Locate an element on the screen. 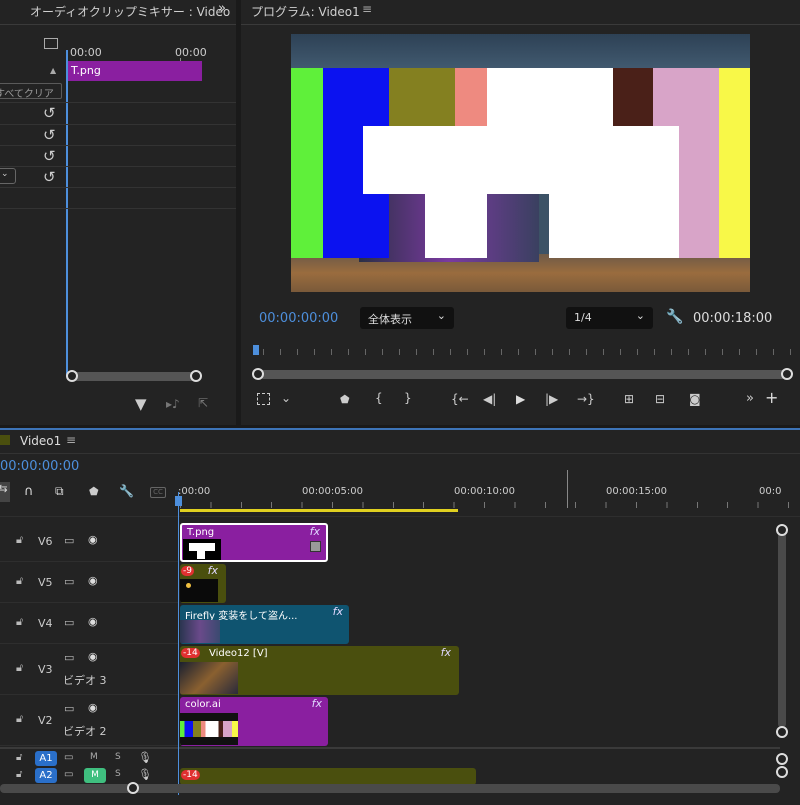  snap-magnet-icon: ∩ is located at coordinates (29, 491).